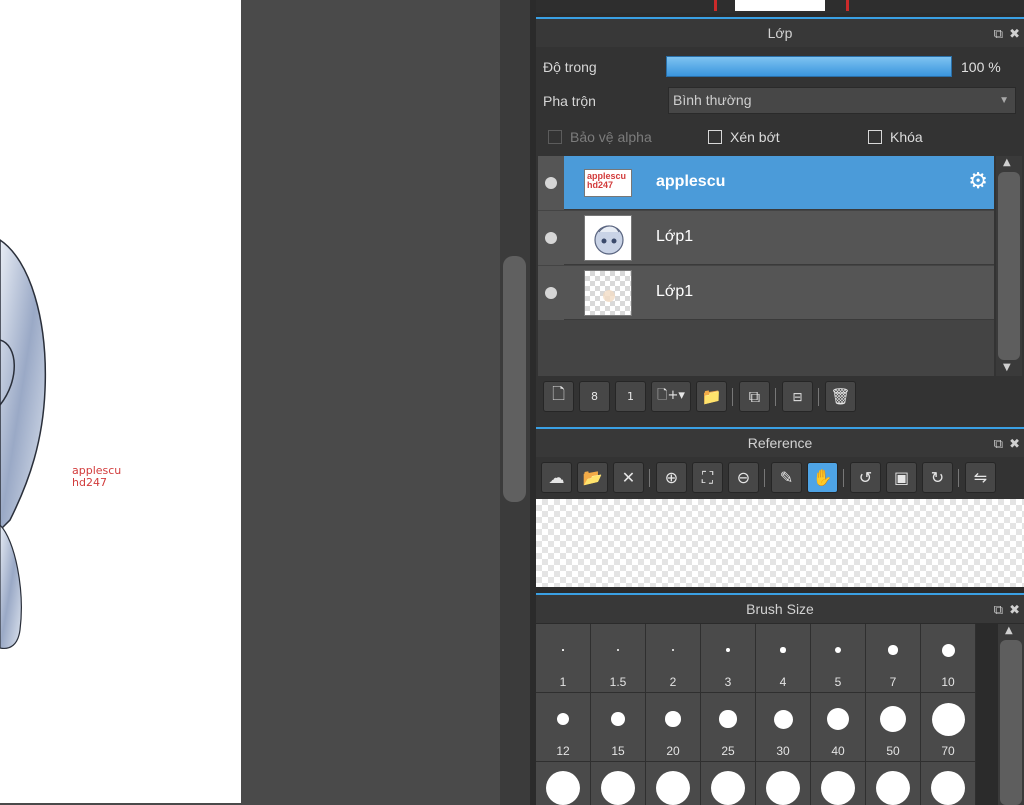  I want to click on delete-layer-button: 🗑, so click(840, 396).